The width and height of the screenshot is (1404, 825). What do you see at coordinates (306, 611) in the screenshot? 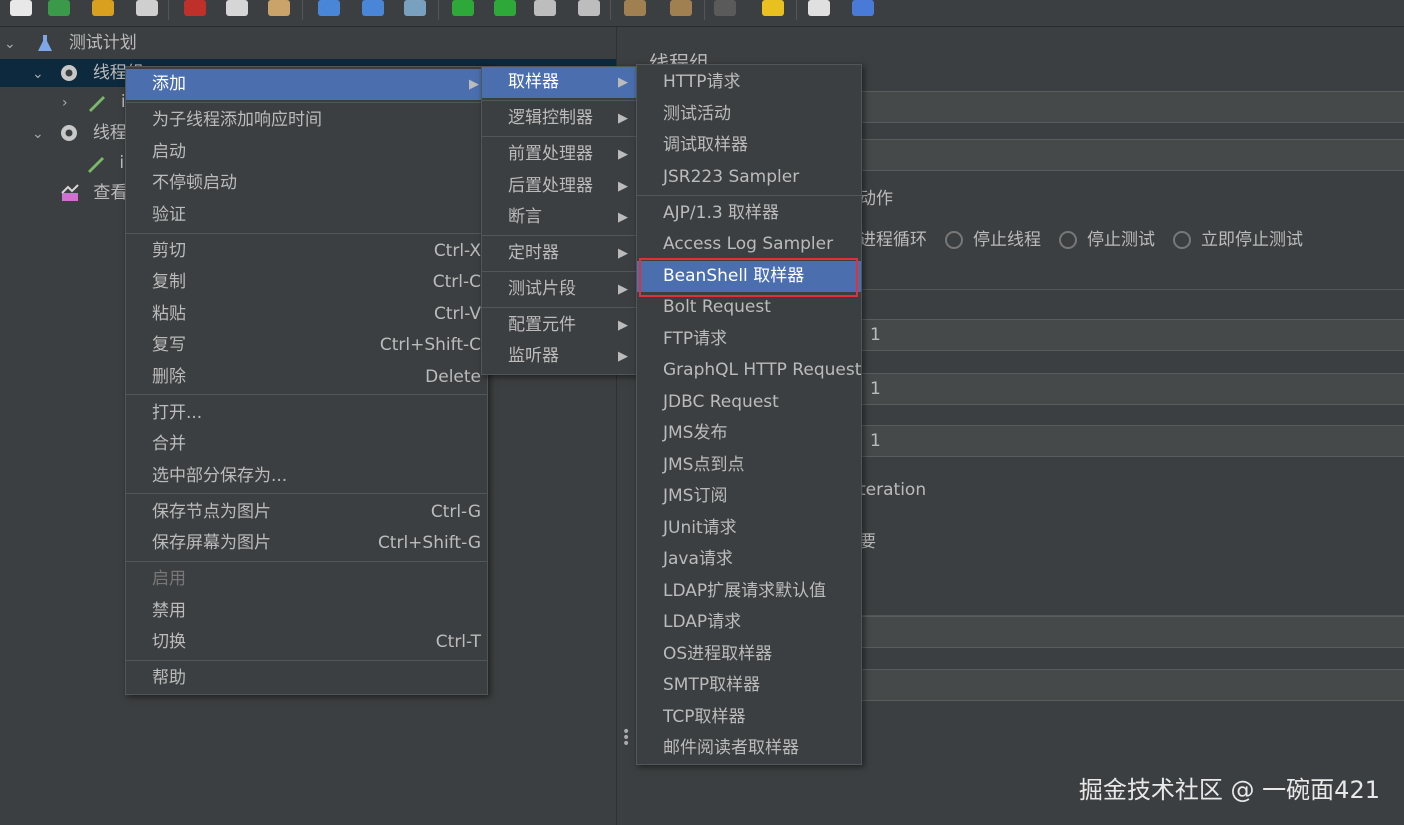
I see `menu-item-disable: 禁用` at bounding box center [306, 611].